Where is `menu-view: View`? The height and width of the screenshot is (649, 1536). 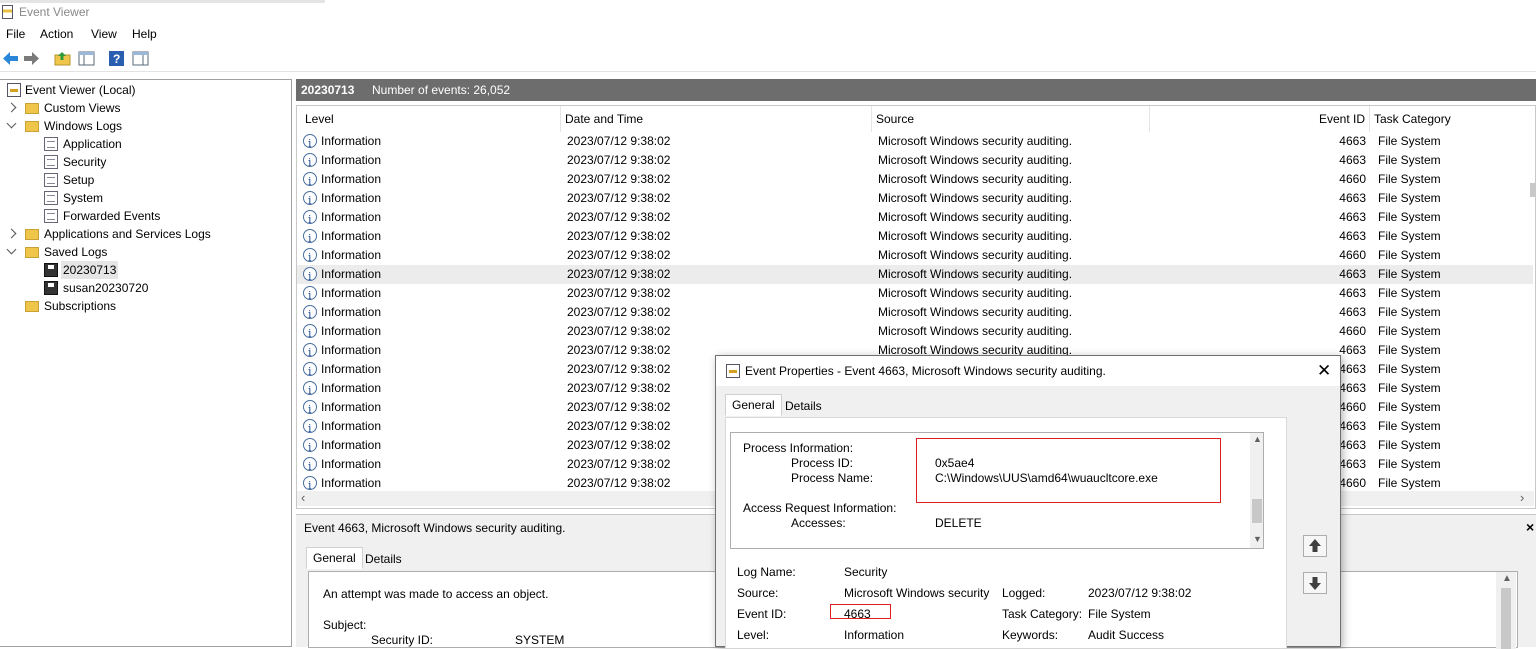 menu-view: View is located at coordinates (104, 34).